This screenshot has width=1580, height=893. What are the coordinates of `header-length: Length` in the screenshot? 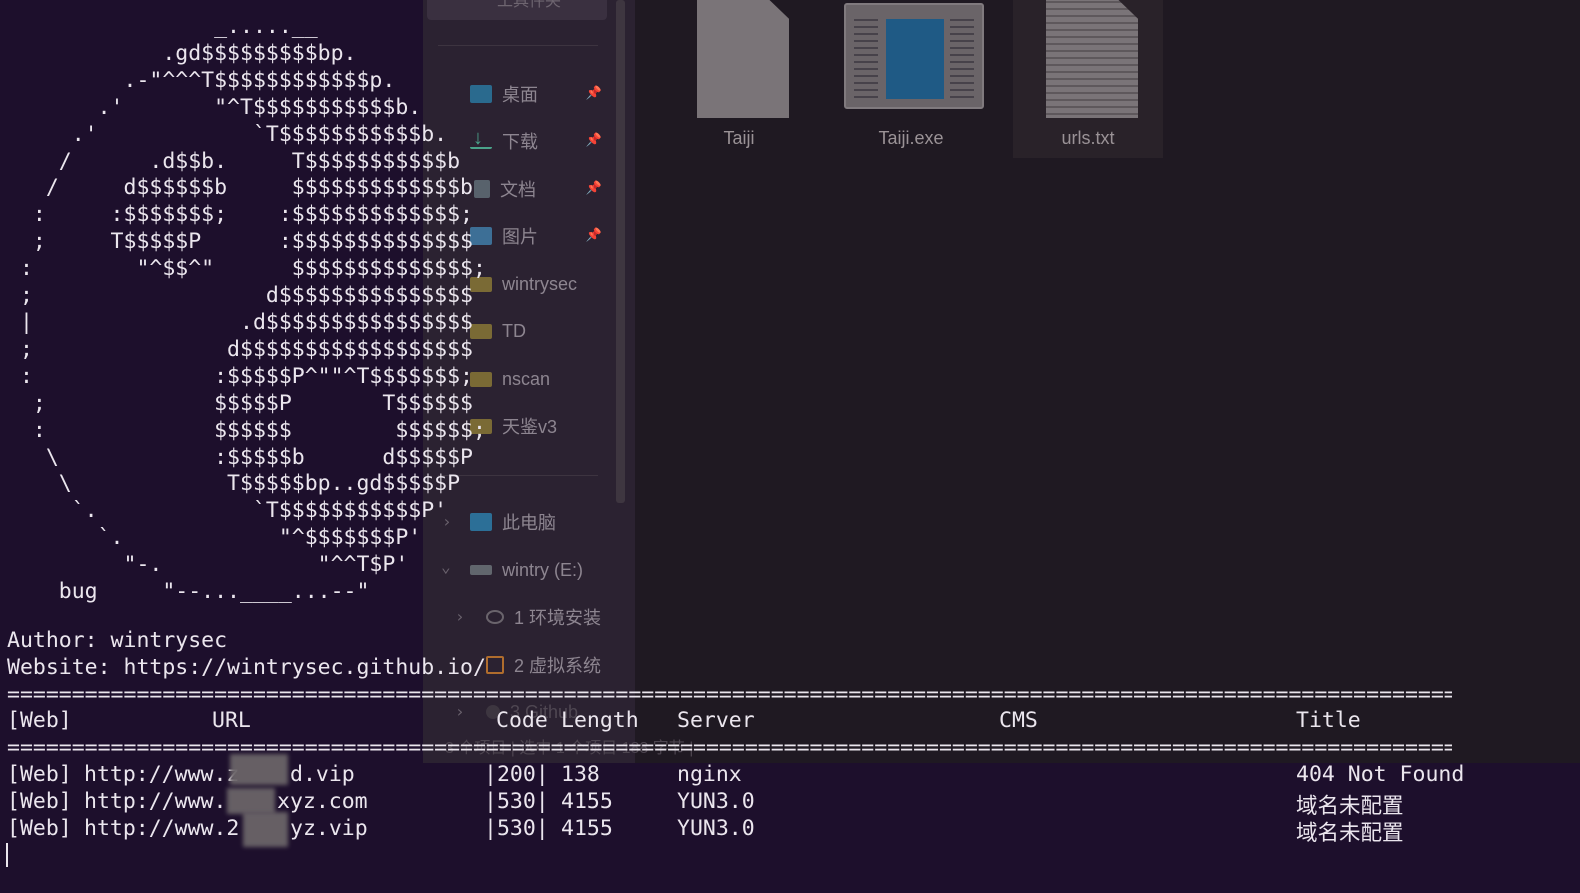 It's located at (600, 720).